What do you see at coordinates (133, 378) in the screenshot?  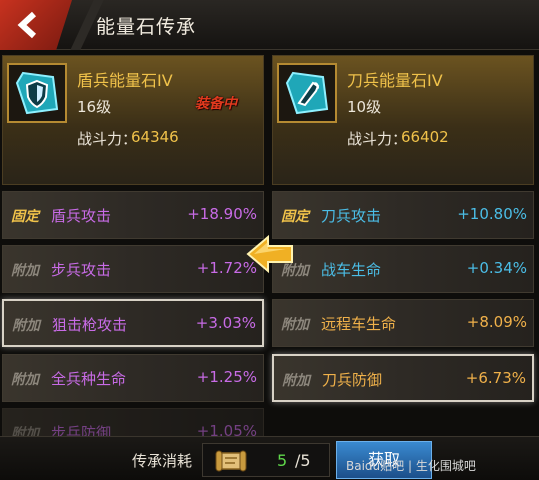 I see `left-stat-row: 附加 全兵种生命 +1.25%` at bounding box center [133, 378].